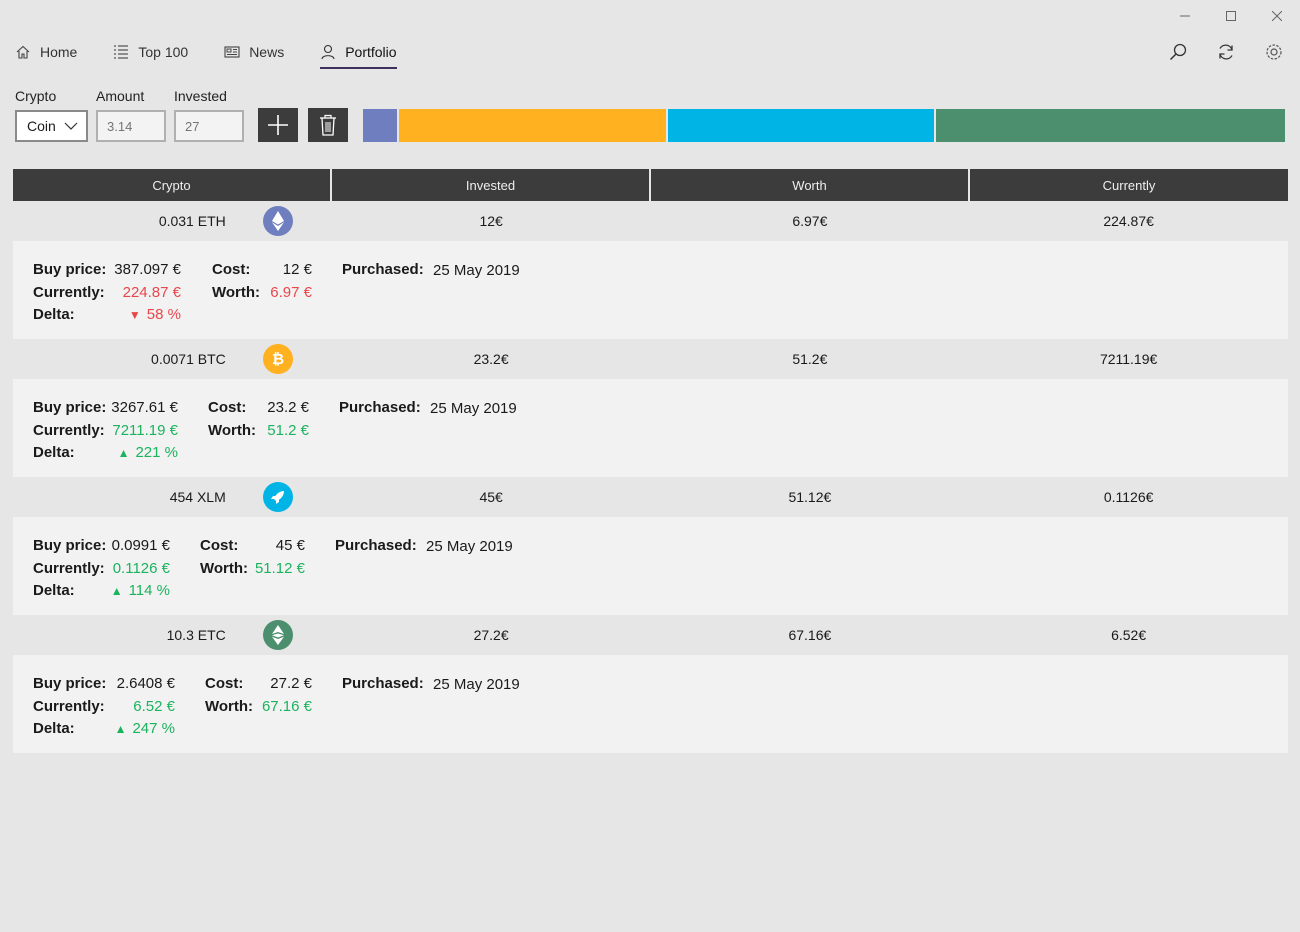 The width and height of the screenshot is (1300, 932). Describe the element at coordinates (140, 729) in the screenshot. I see `delta-value: ▲ 247 %` at that location.